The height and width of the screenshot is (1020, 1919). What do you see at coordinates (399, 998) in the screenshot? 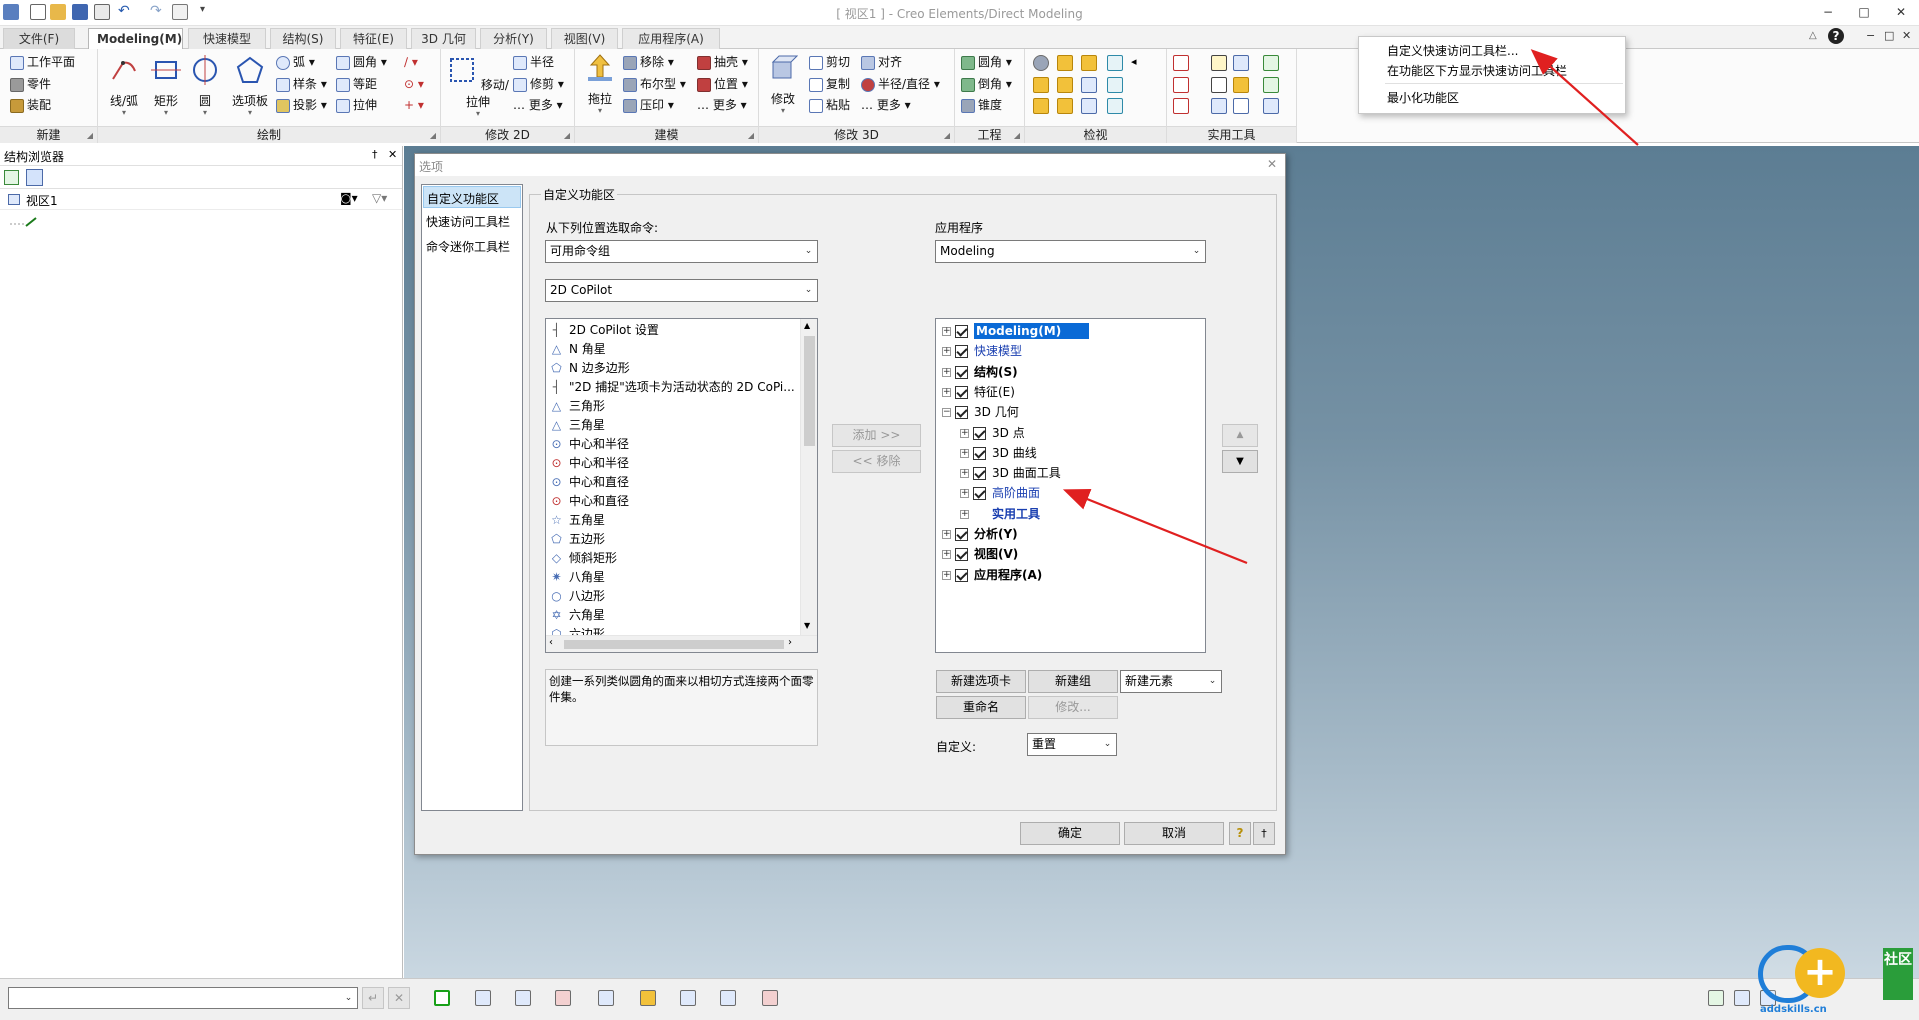
I see `cancel-icon: ✕` at bounding box center [399, 998].